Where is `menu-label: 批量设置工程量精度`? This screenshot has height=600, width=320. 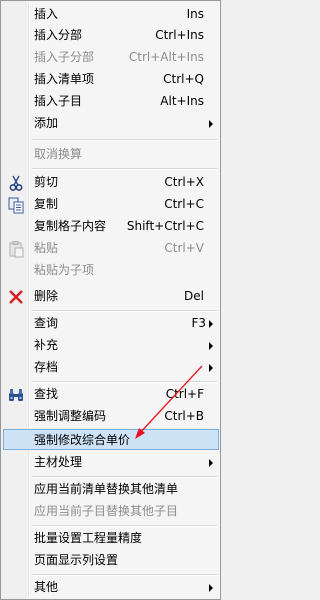 menu-label: 批量设置工程量精度 is located at coordinates (88, 538).